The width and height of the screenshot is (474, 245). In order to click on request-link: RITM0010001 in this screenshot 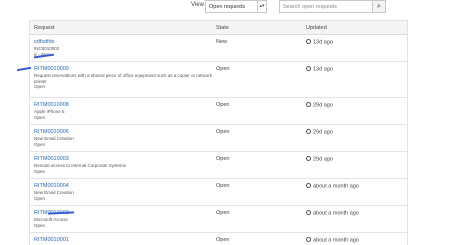, I will do `click(124, 240)`.